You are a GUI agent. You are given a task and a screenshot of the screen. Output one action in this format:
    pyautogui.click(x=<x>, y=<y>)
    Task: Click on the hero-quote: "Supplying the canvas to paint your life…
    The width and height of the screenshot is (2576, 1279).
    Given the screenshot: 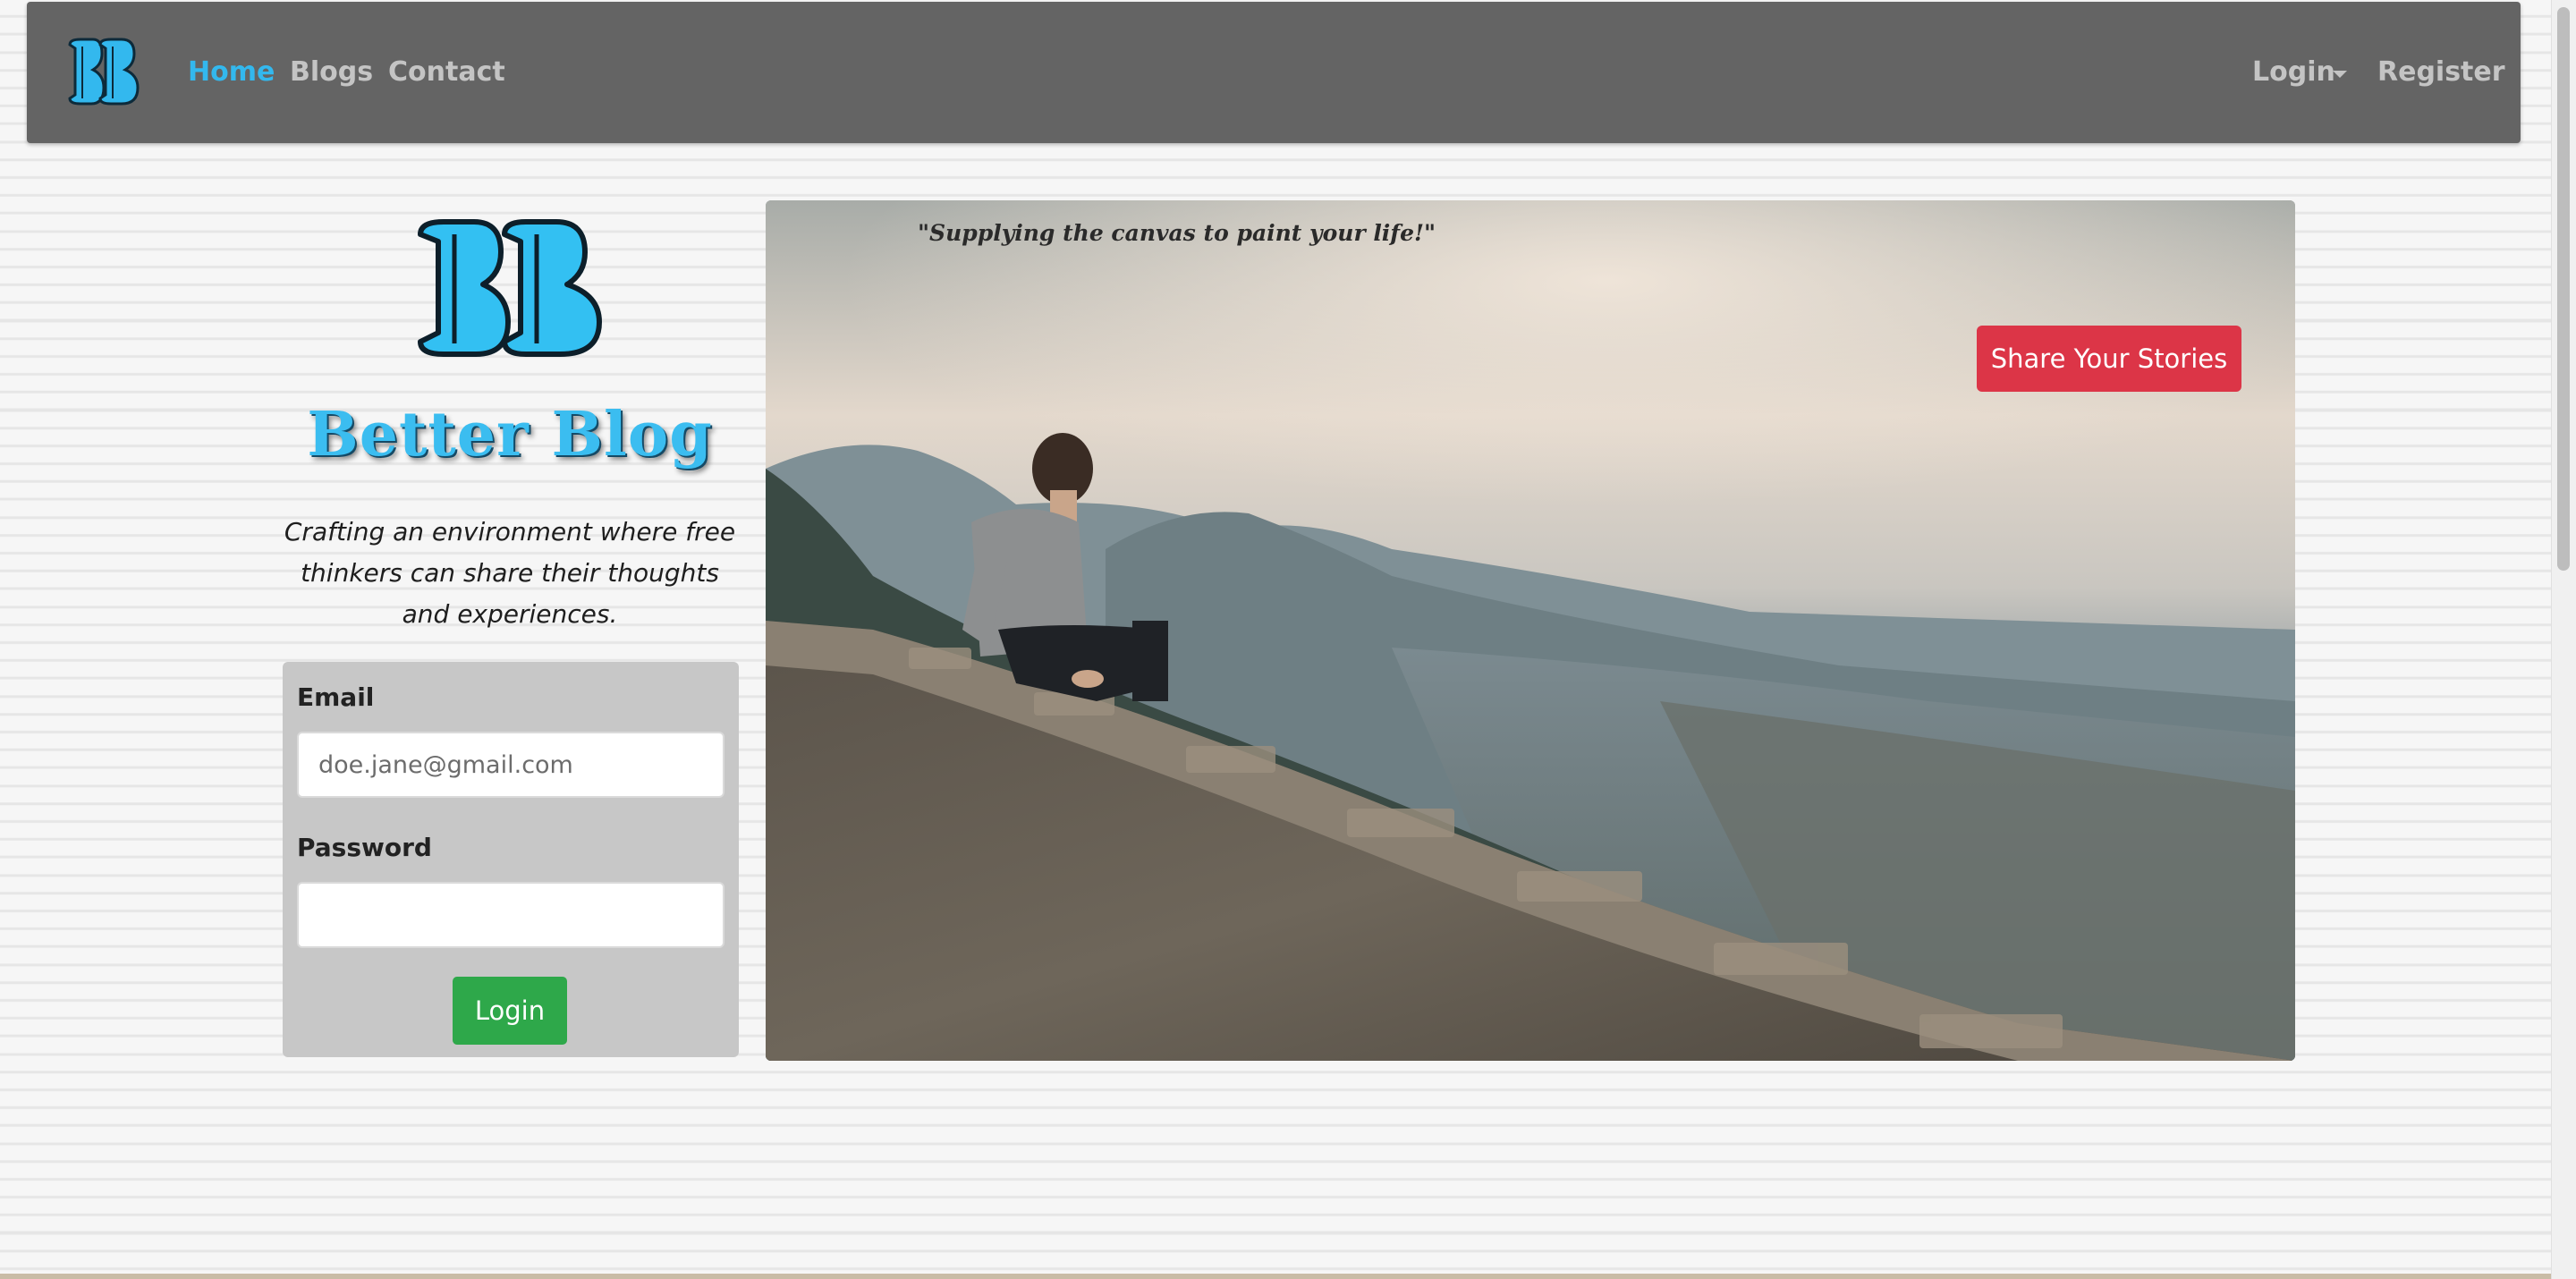 What is the action you would take?
    pyautogui.click(x=1177, y=233)
    